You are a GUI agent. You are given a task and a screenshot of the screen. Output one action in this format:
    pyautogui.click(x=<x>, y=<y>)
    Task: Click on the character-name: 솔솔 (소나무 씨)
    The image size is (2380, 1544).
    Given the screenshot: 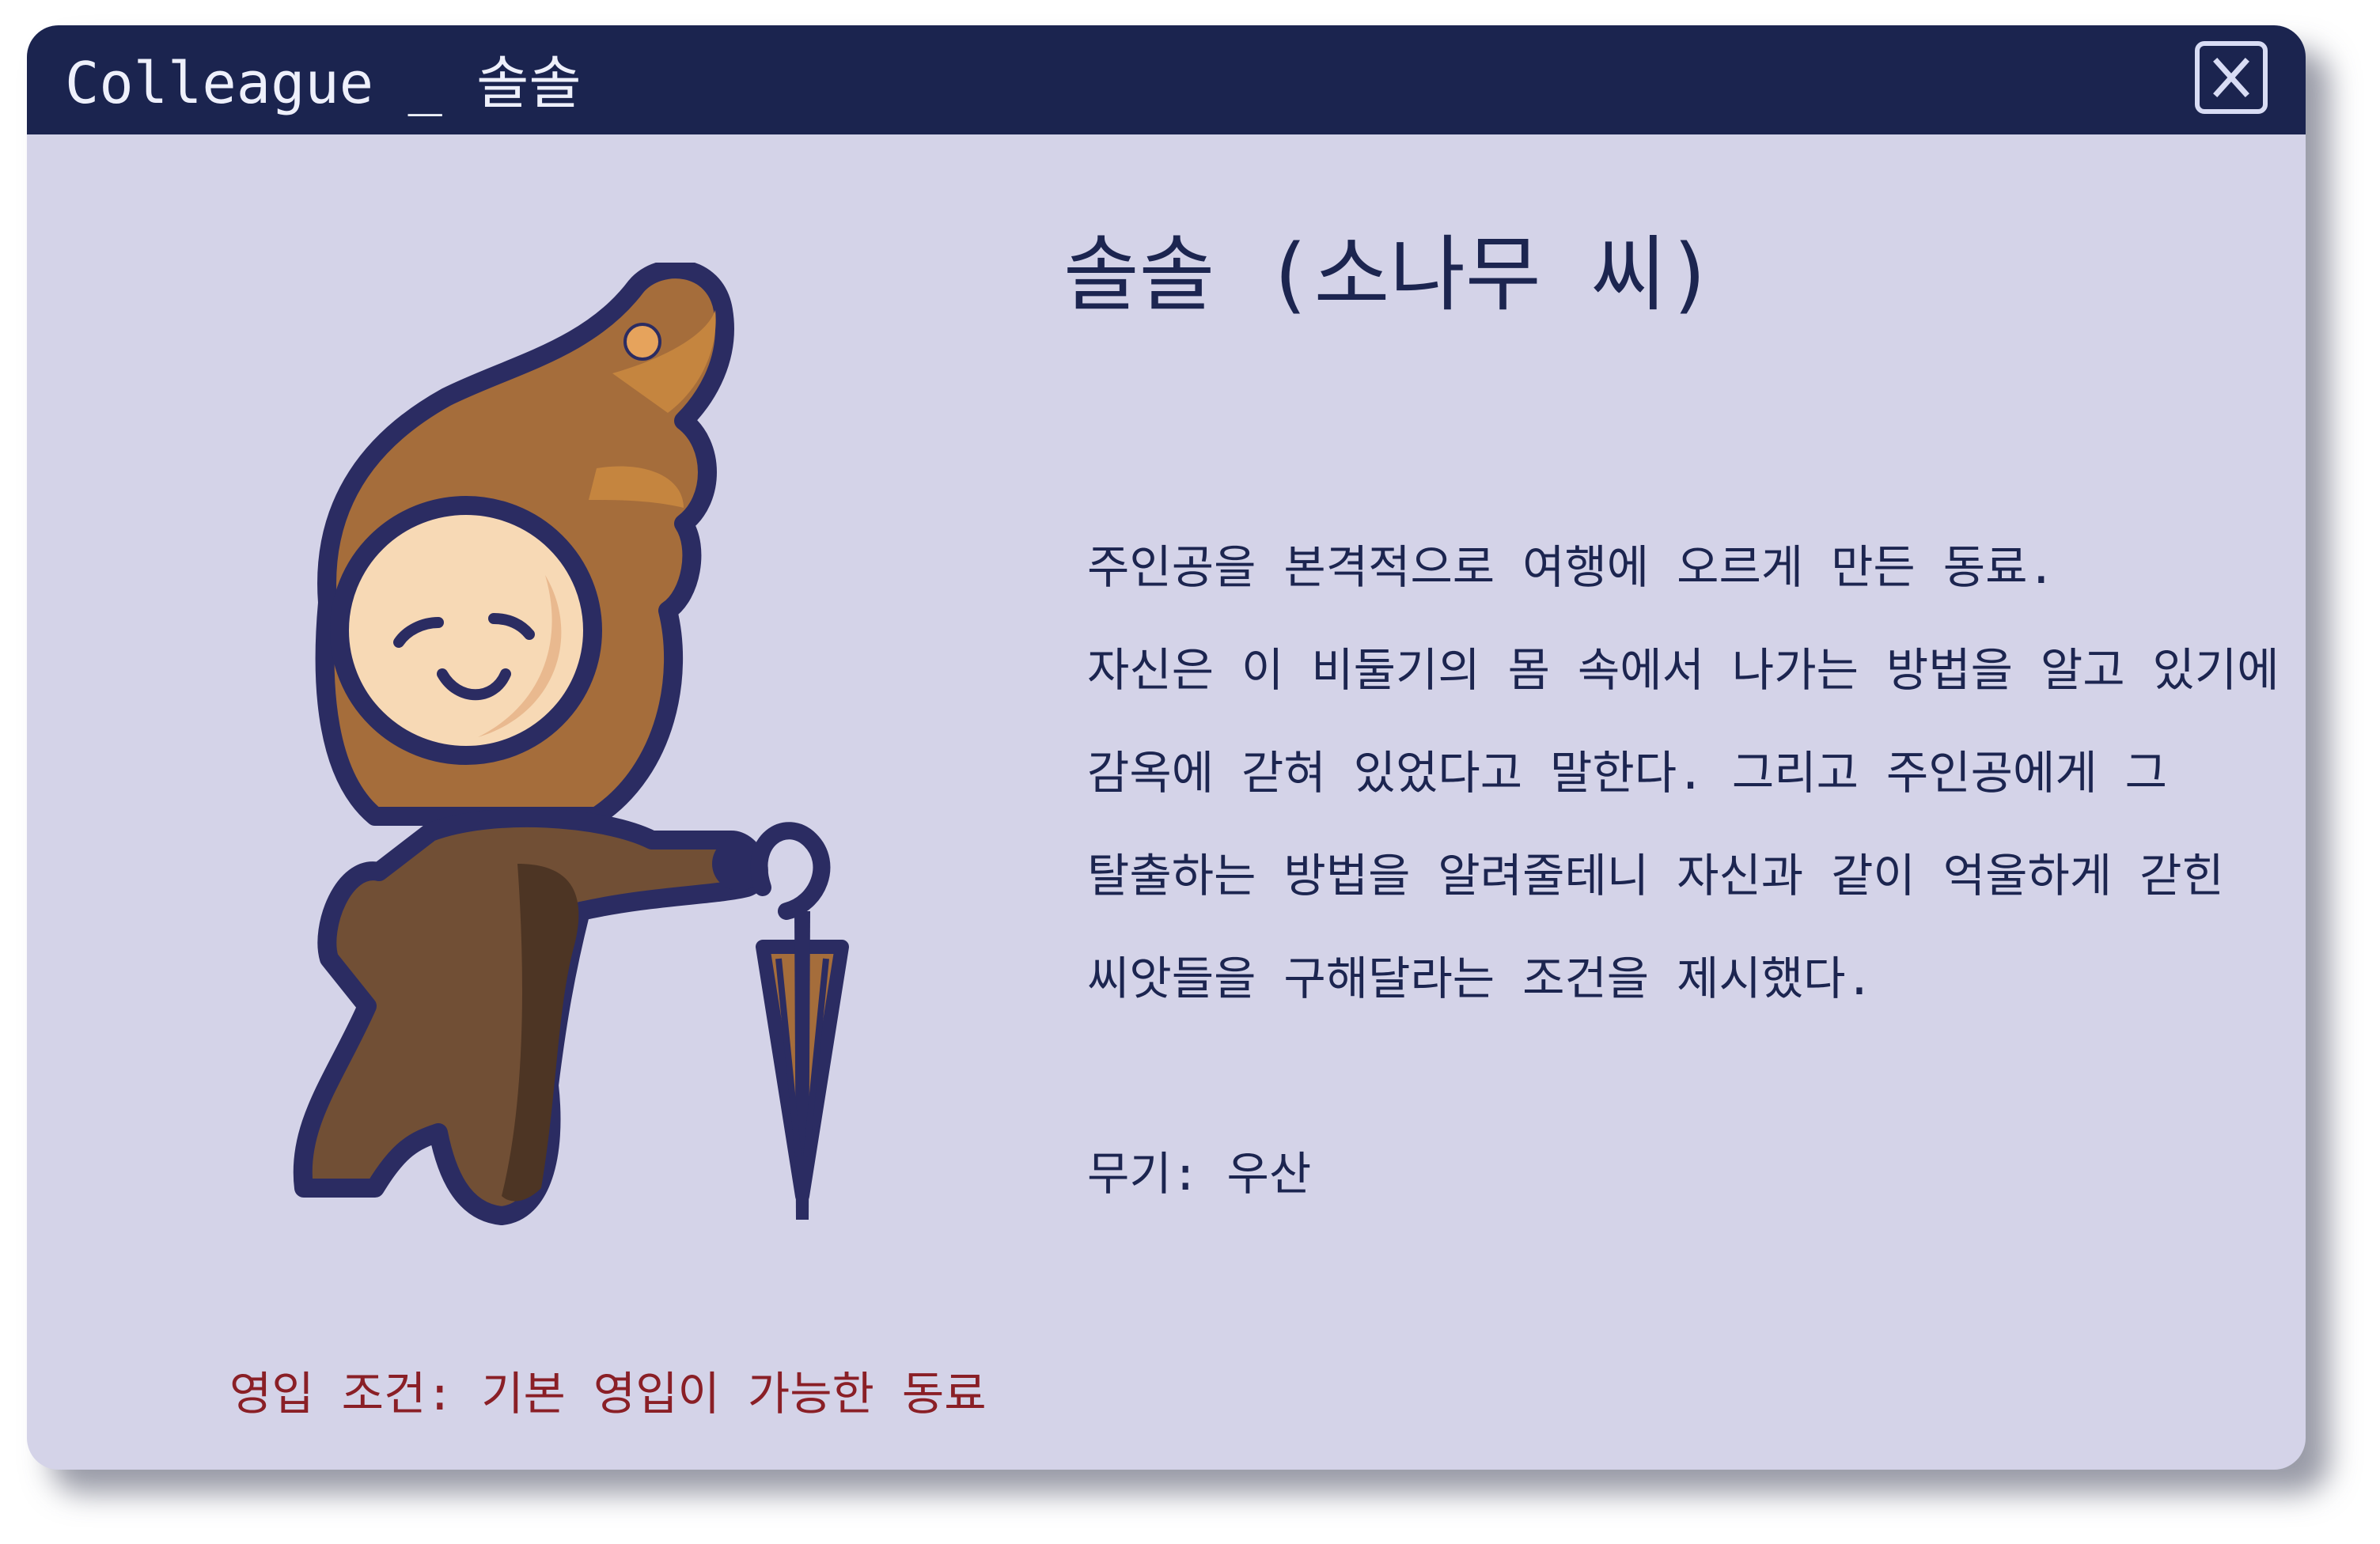 What is the action you would take?
    pyautogui.click(x=1389, y=275)
    